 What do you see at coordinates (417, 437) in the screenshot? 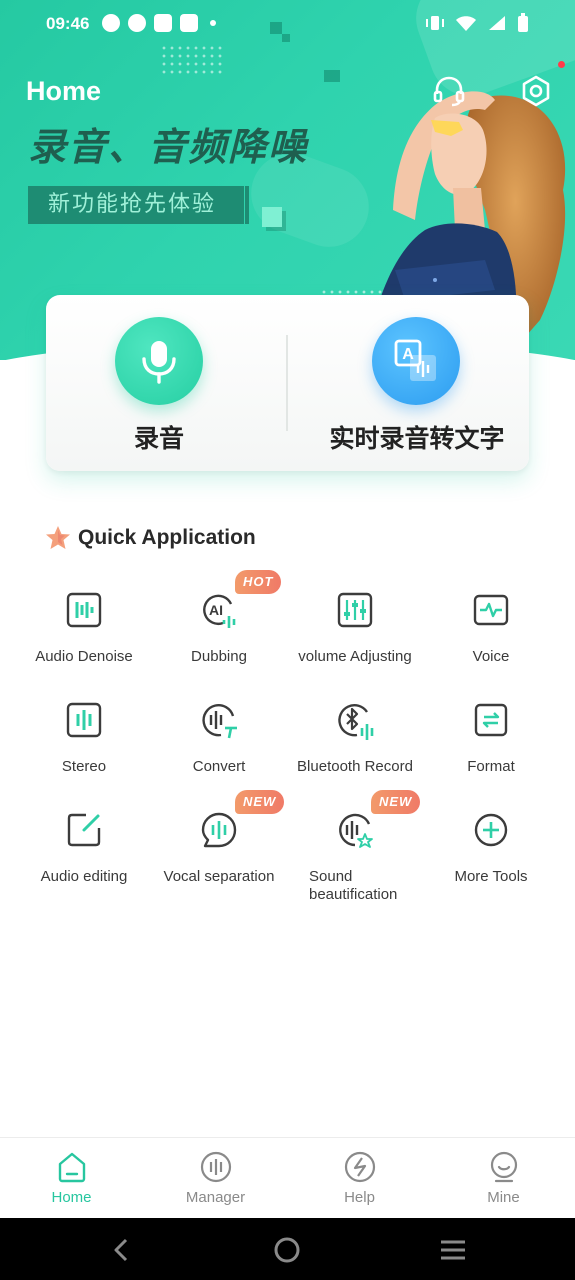
I see `realtime-transcribe-label: 实时录音转文字` at bounding box center [417, 437].